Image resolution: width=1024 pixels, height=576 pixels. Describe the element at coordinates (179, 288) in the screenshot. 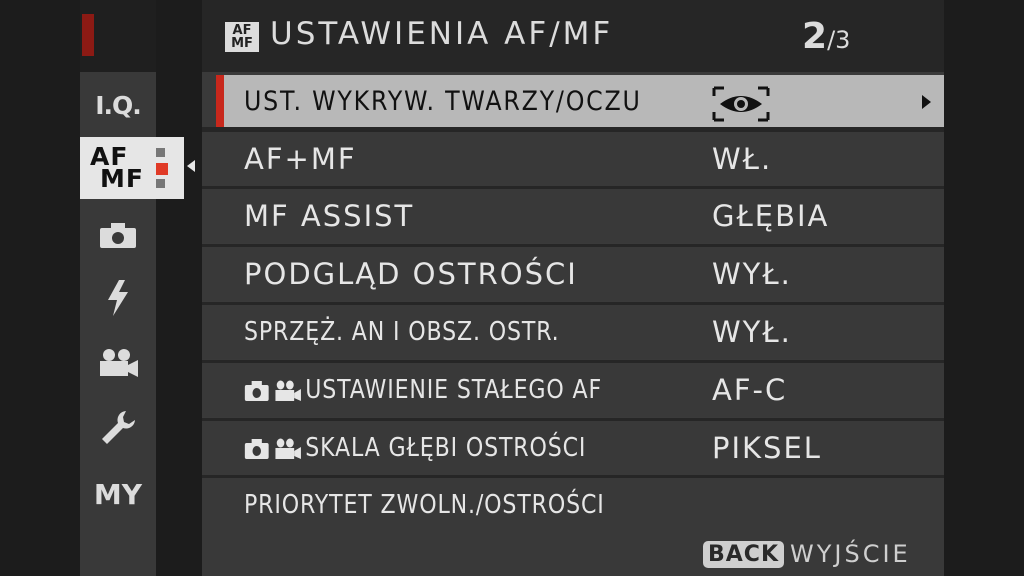

I see `sidebar-gap` at that location.